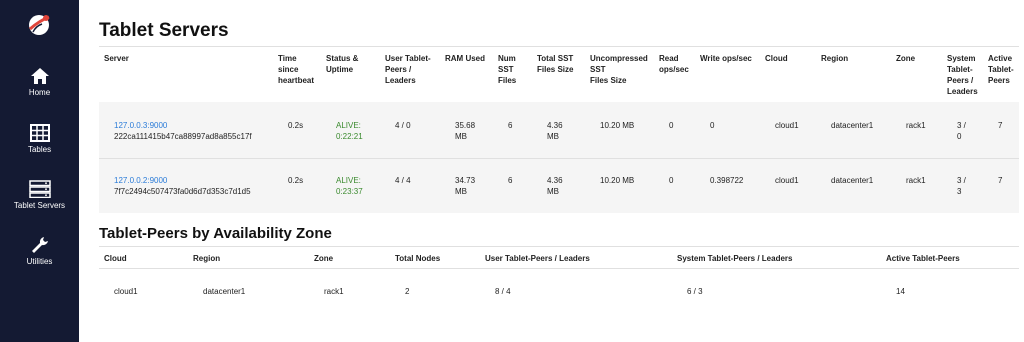  I want to click on server-link: 127.0.0.2:9000, so click(140, 180).